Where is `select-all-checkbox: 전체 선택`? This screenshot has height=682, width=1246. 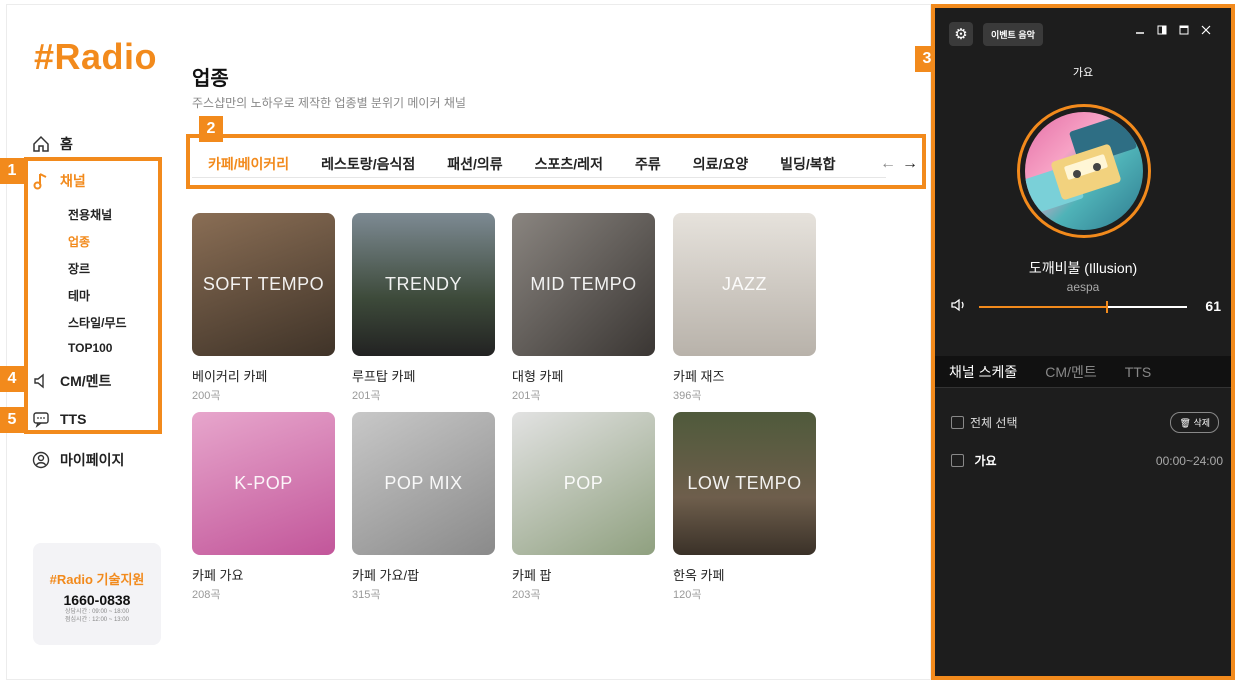 select-all-checkbox: 전체 선택 is located at coordinates (984, 423).